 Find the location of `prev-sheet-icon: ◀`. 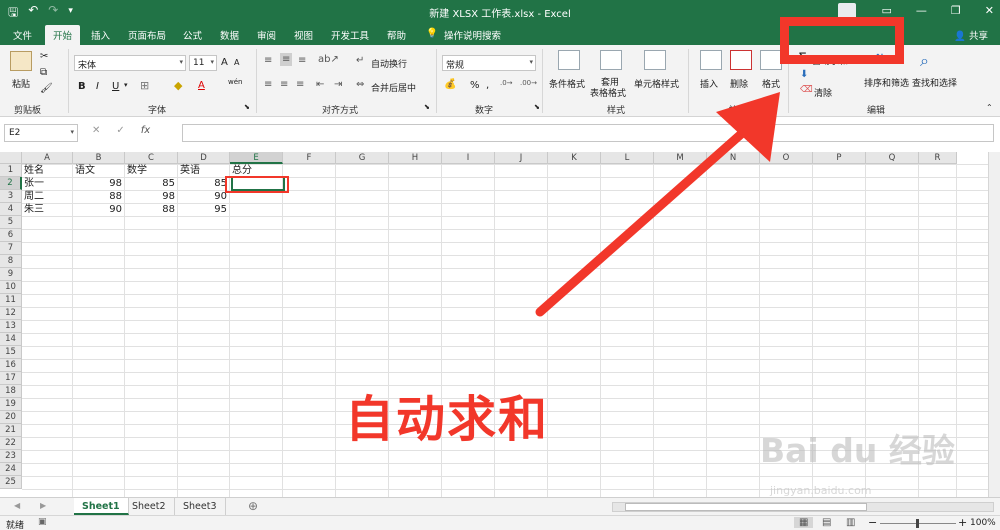

prev-sheet-icon: ◀ is located at coordinates (17, 505).